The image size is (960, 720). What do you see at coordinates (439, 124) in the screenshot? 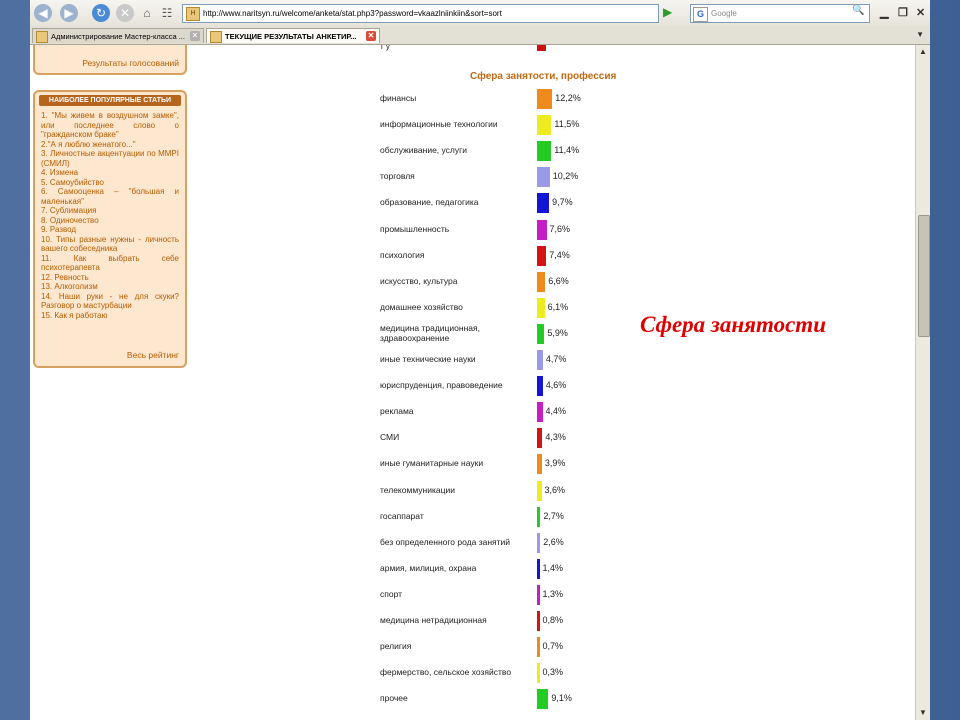
I see `category-label: информационные технологии` at bounding box center [439, 124].